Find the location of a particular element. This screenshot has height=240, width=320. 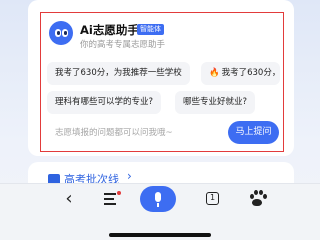

tab-count: 1 is located at coordinates (212, 198).